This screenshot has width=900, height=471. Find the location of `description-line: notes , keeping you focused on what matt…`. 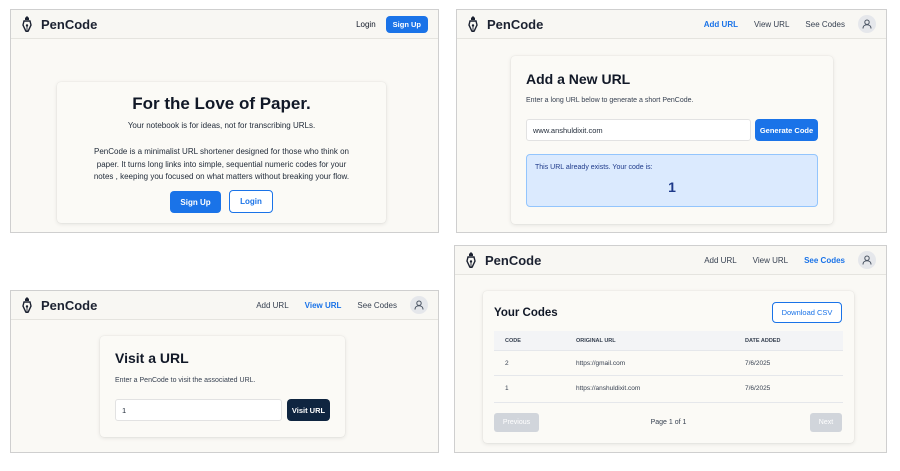

description-line: notes , keeping you focused on what matt… is located at coordinates (221, 176).